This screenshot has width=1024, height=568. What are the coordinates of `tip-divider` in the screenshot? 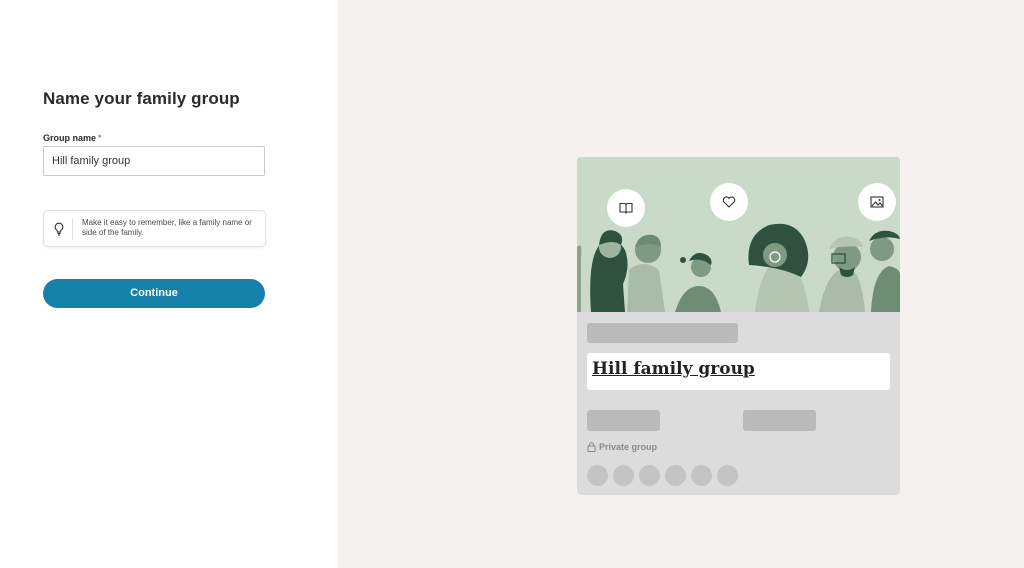 It's located at (72, 229).